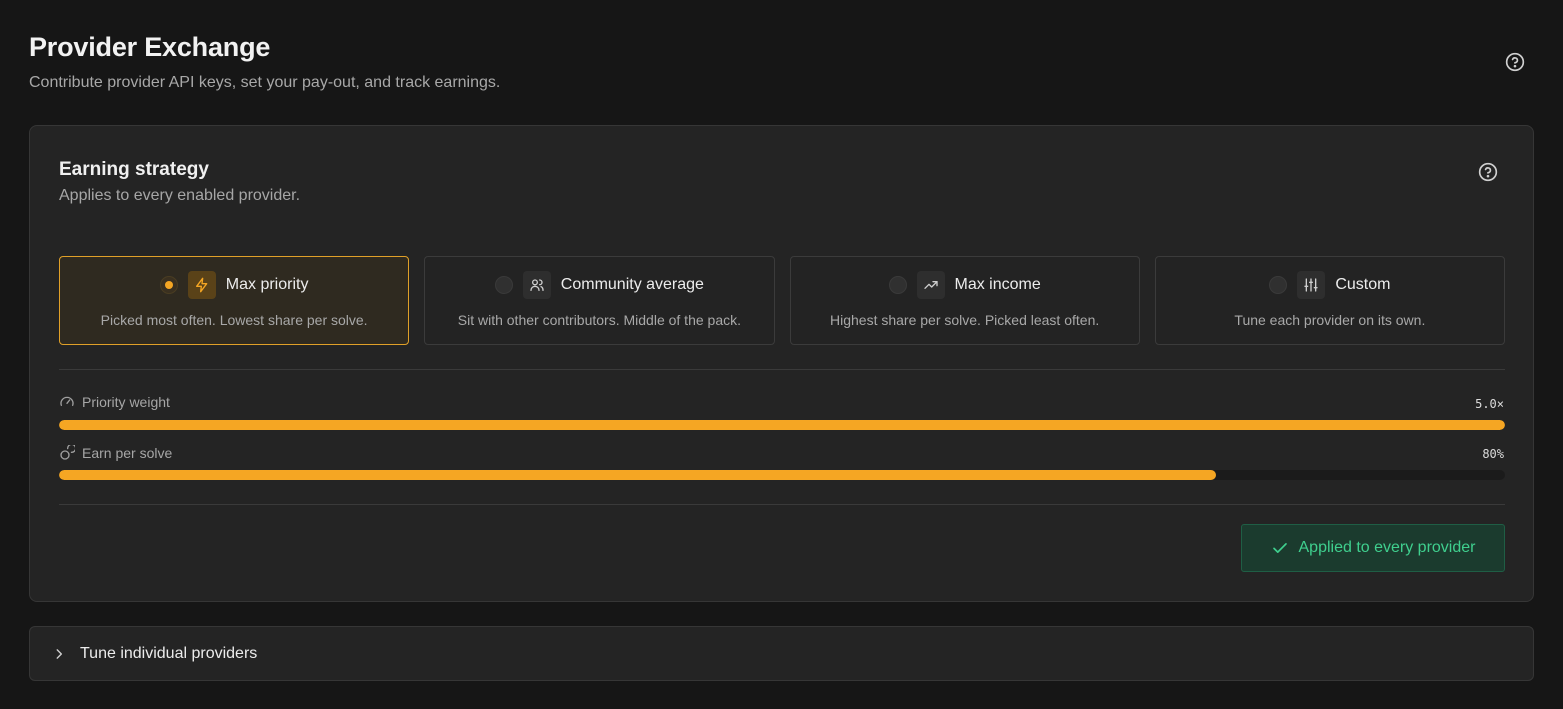  What do you see at coordinates (1493, 454) in the screenshot?
I see `earn-per-solve-value: 80%` at bounding box center [1493, 454].